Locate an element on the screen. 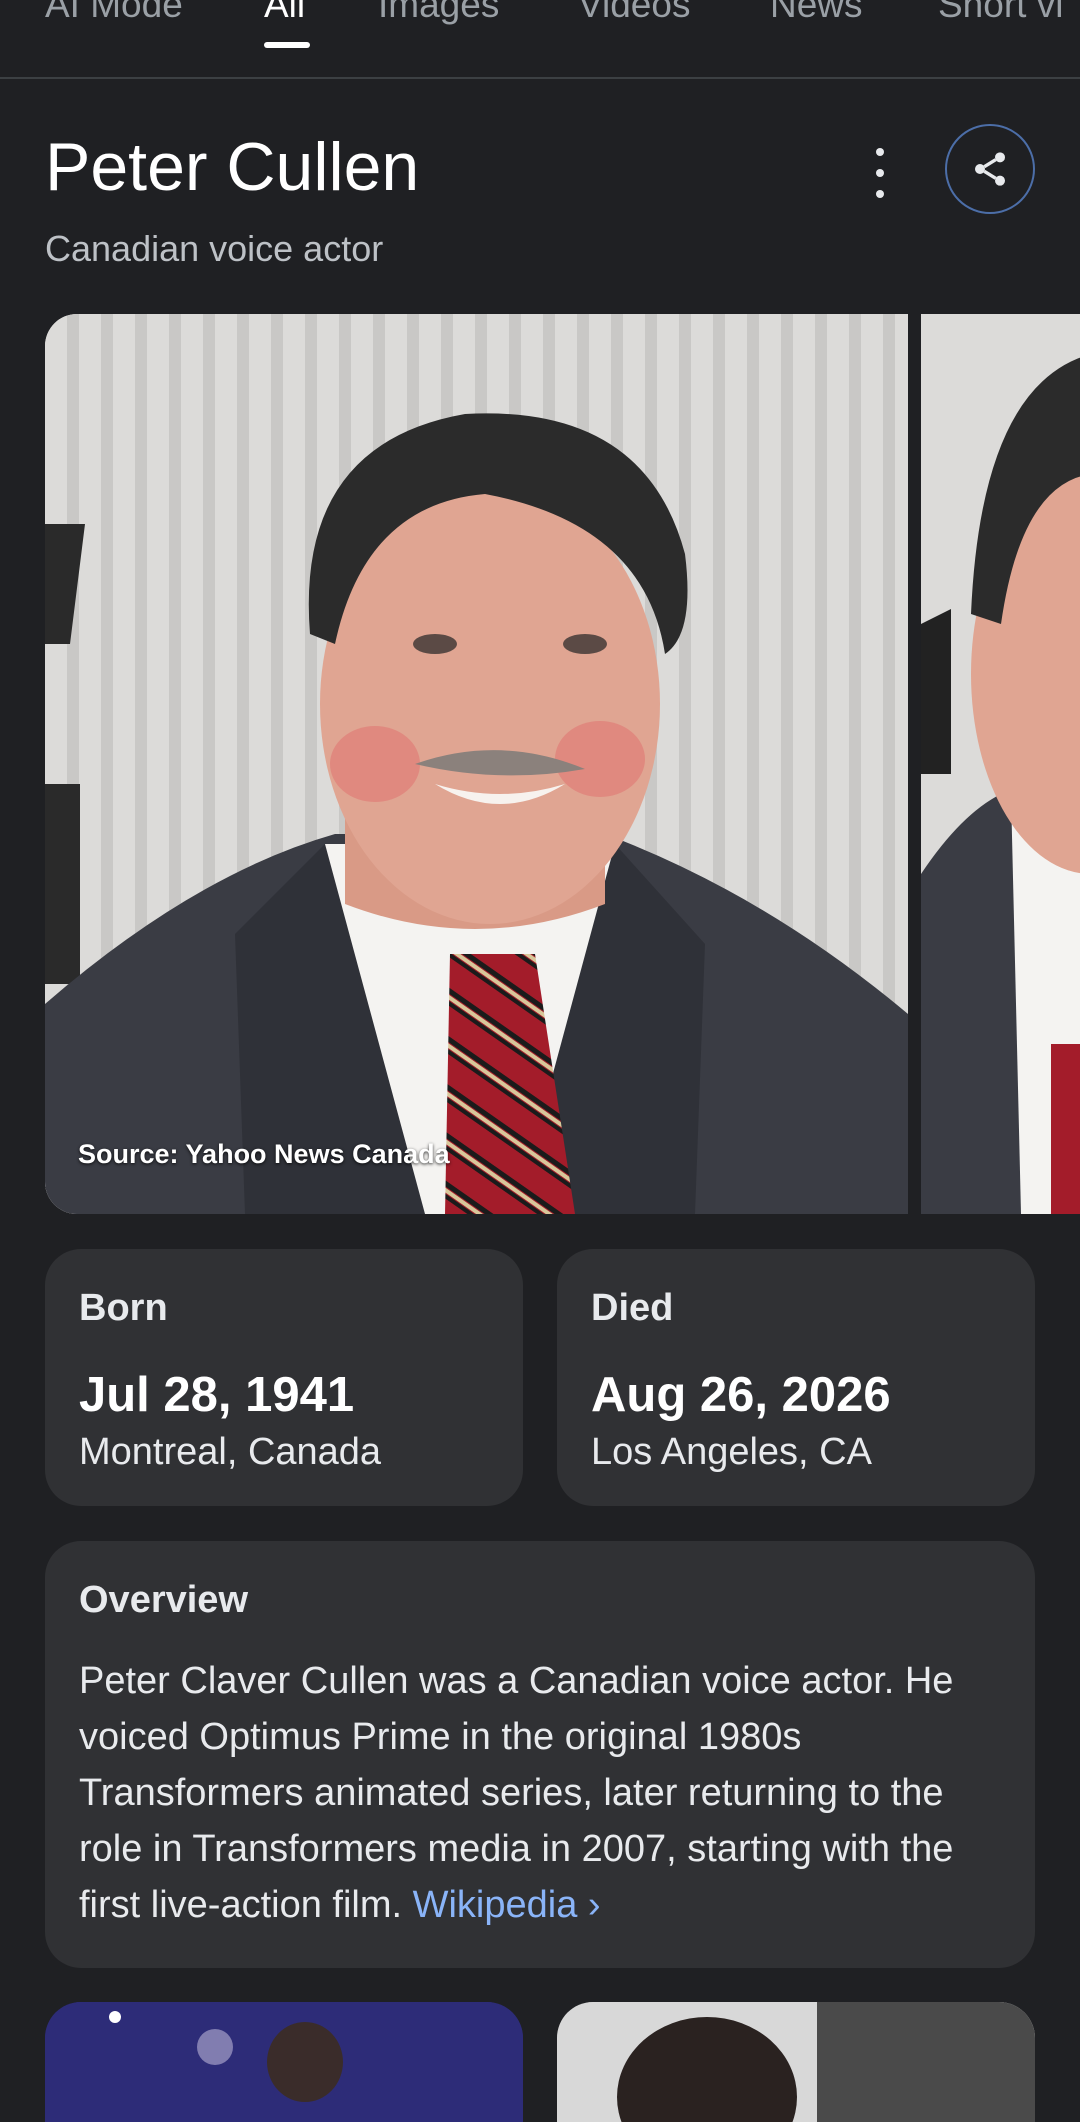 The image size is (1080, 2122). active-tab-indicator is located at coordinates (287, 45).